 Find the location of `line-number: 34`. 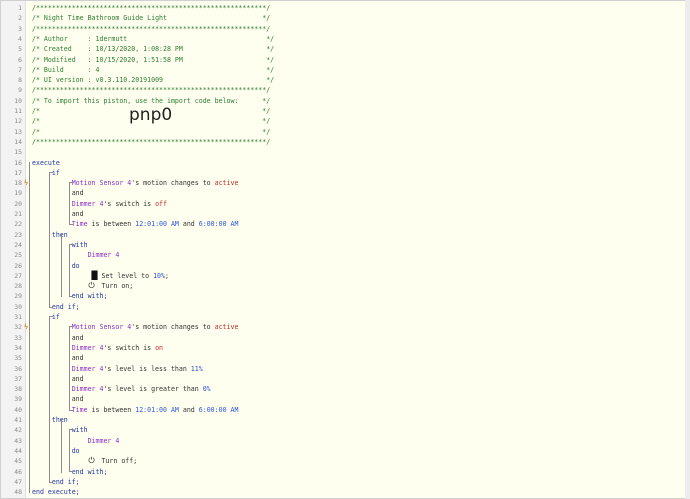

line-number: 34 is located at coordinates (18, 347).